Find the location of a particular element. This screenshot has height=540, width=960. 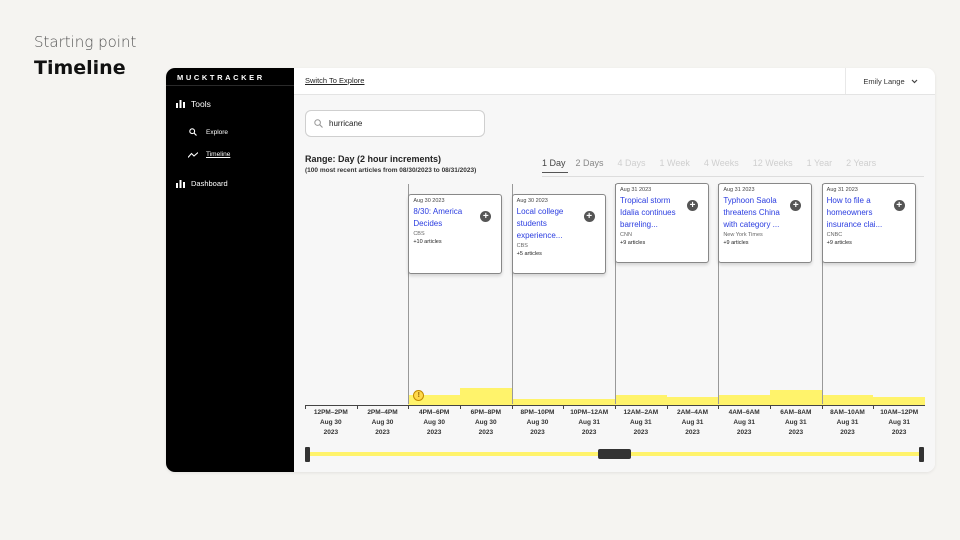

sidebar-item-tools: Tools is located at coordinates (193, 104).